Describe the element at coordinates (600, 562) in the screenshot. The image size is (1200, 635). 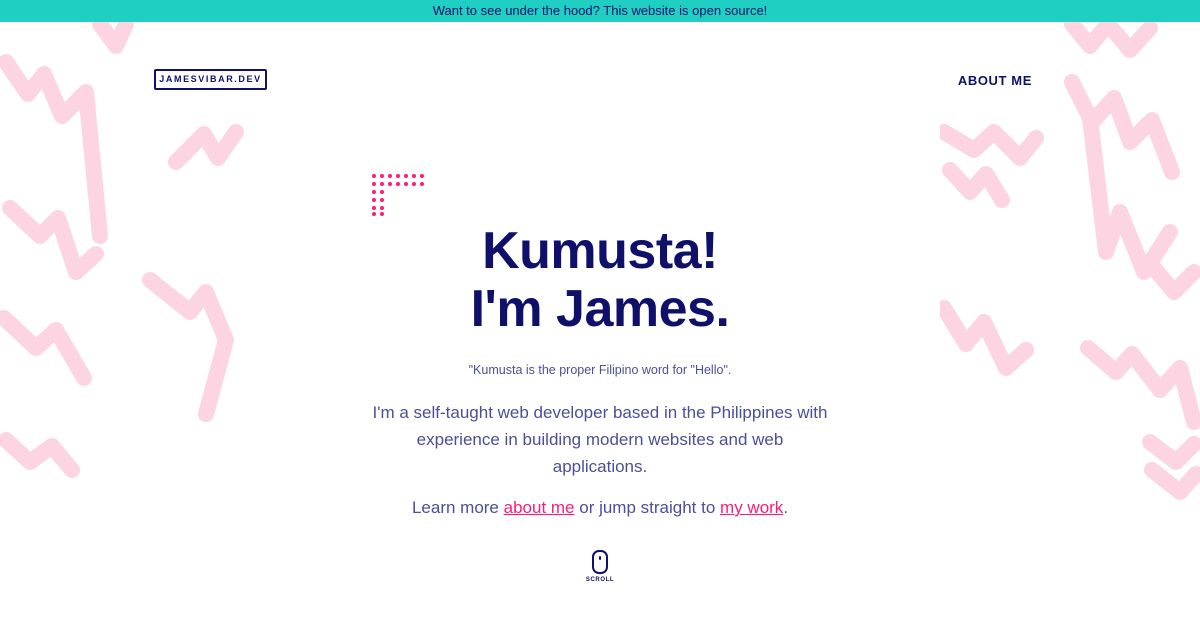
I see `mouse-scroll-icon` at that location.